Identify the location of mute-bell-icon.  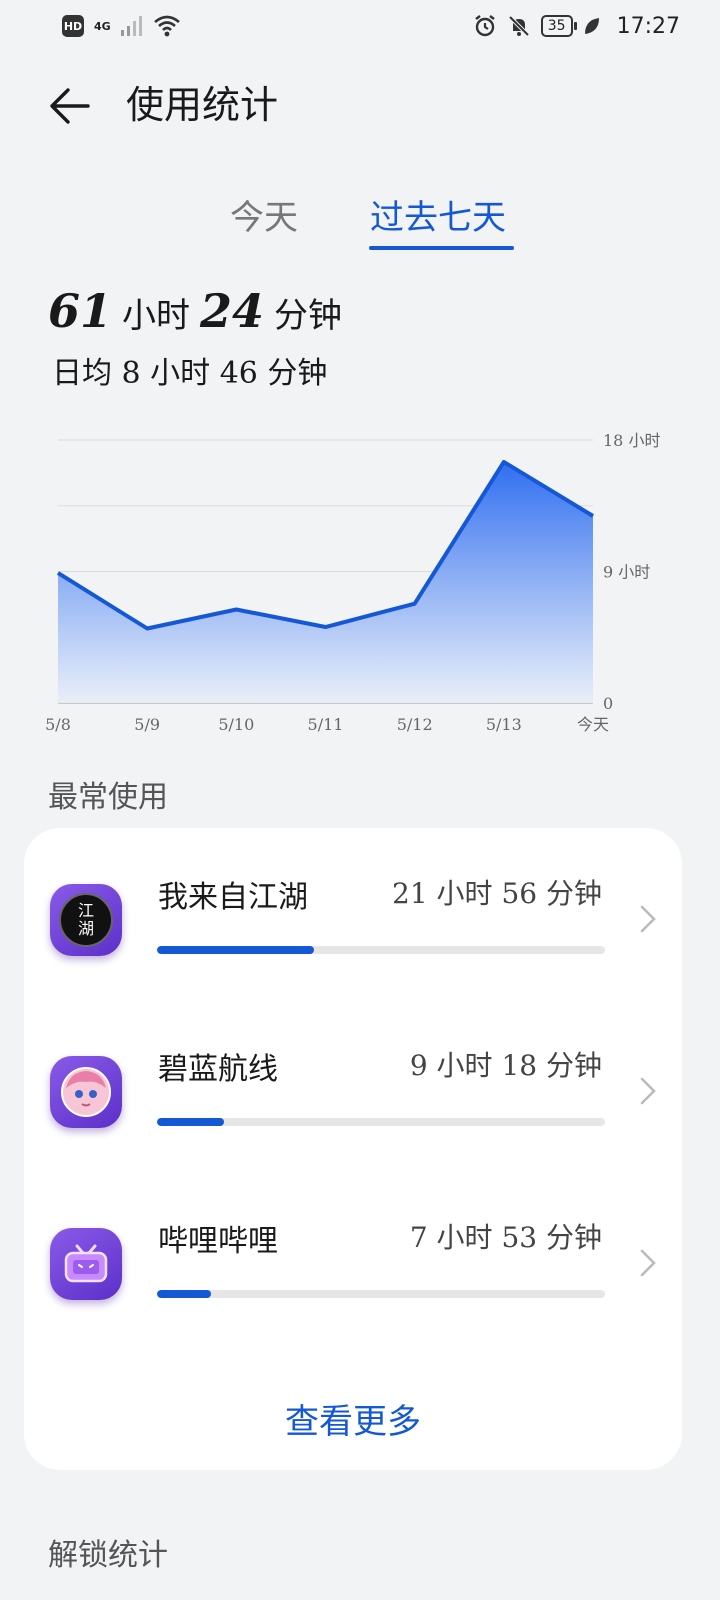
(519, 26).